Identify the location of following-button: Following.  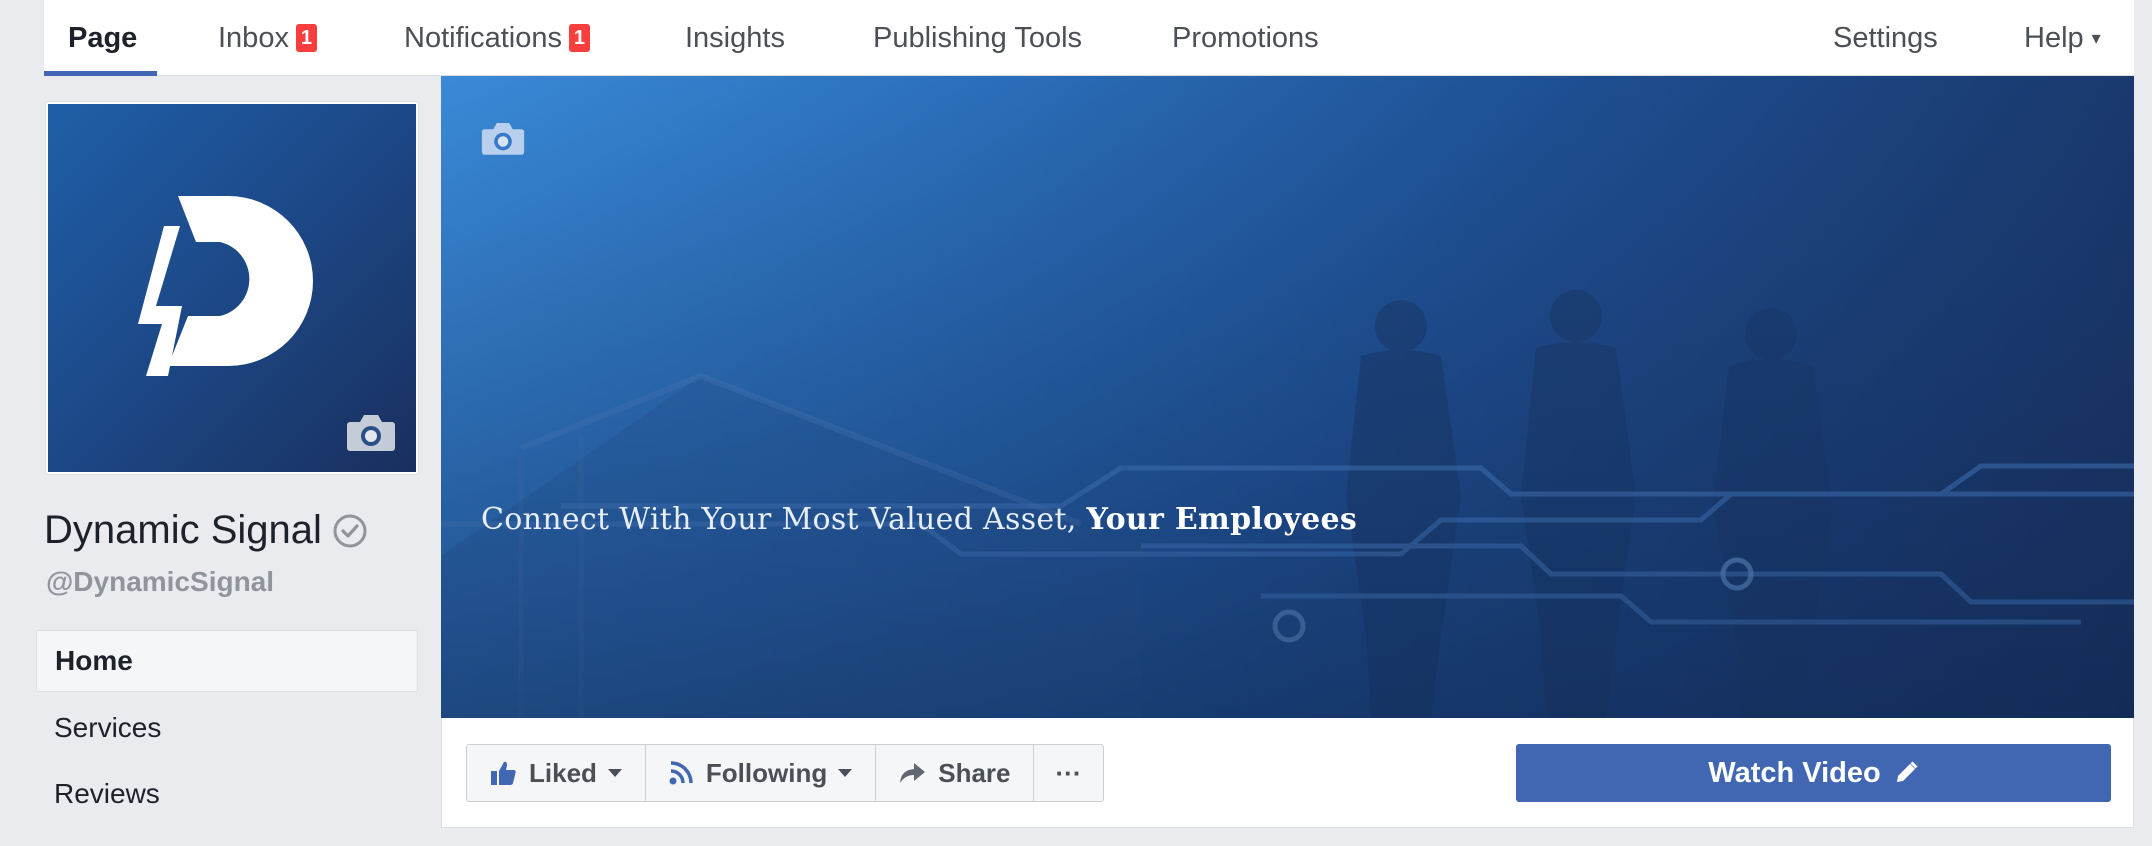
(761, 773).